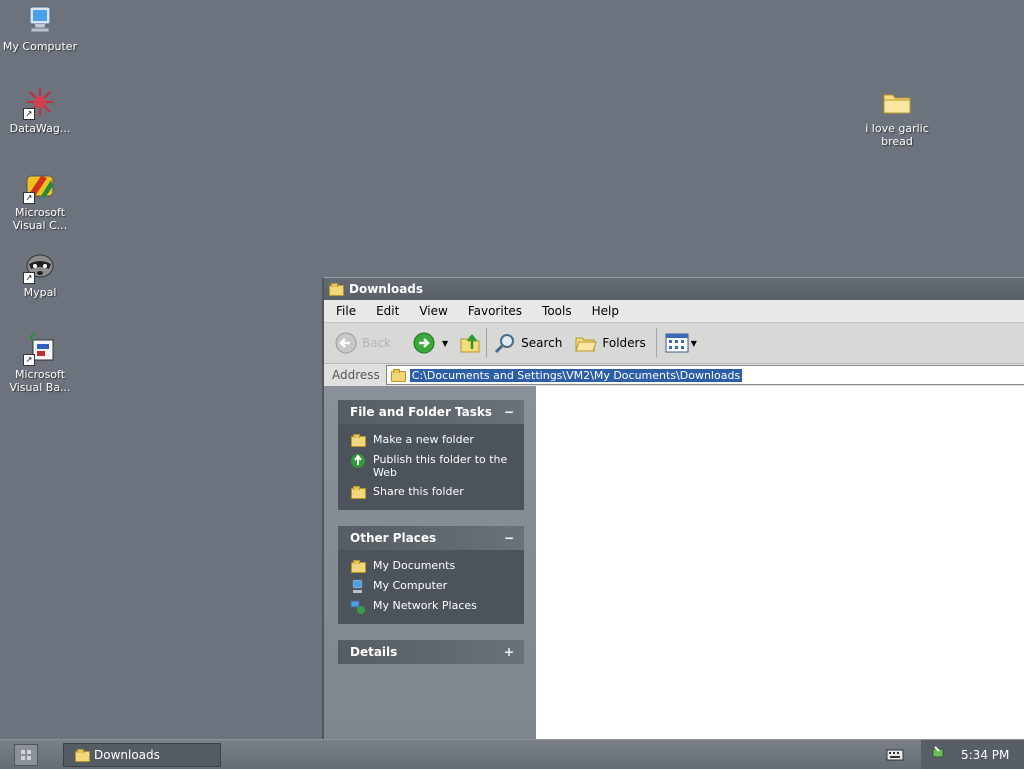  Describe the element at coordinates (40, 292) in the screenshot. I see `desktop-icon-label: Mypal` at that location.